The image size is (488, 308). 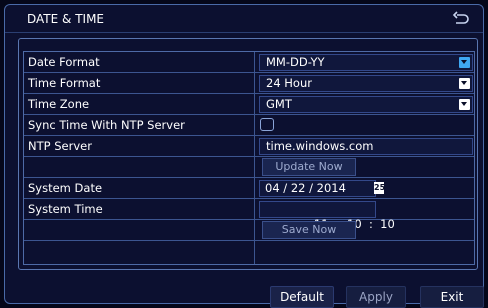 I want to click on row-empty, so click(x=249, y=252).